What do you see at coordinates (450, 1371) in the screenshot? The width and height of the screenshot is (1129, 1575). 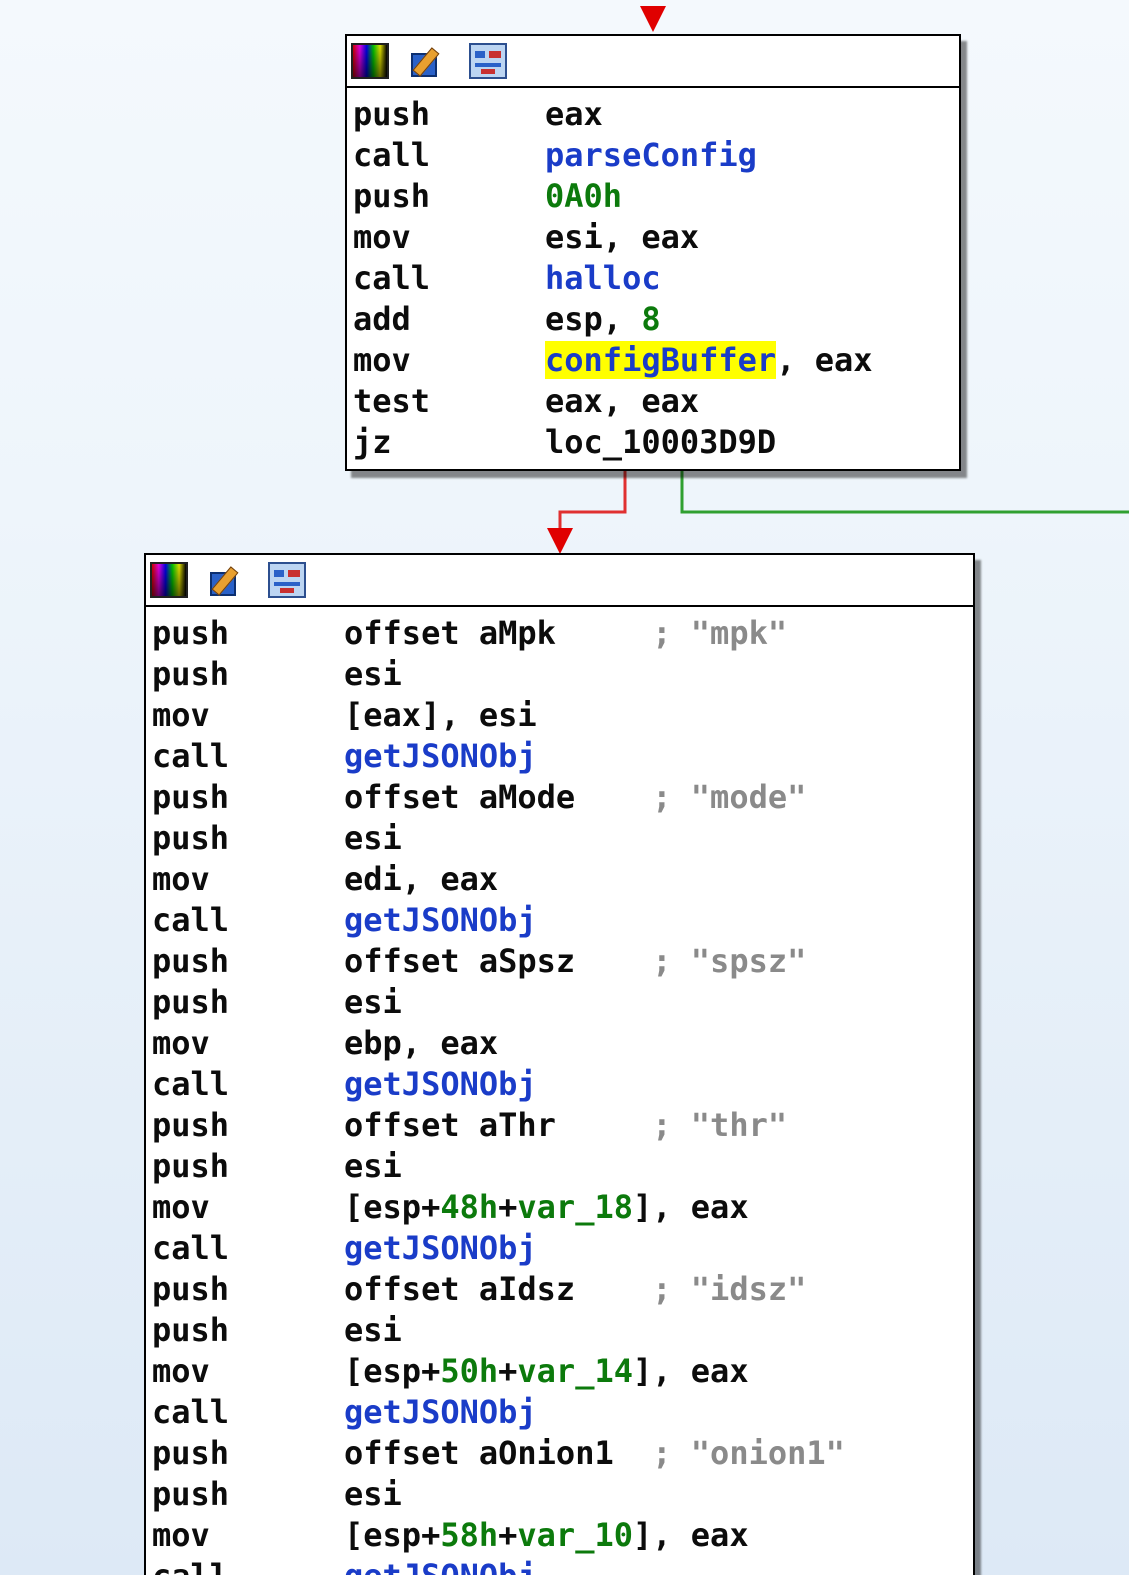 I see `instruction-line: mov [esp+50h+var_14], eax` at bounding box center [450, 1371].